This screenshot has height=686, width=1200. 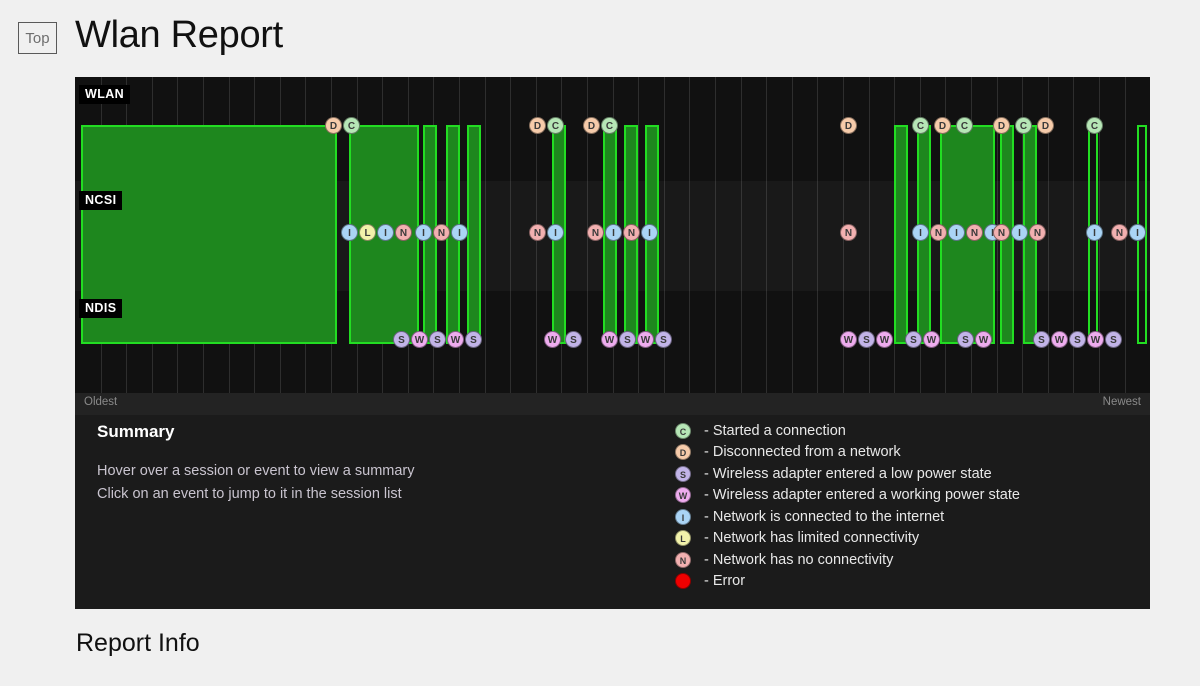 What do you see at coordinates (101, 308) in the screenshot?
I see `row-label-ndis: NDIS` at bounding box center [101, 308].